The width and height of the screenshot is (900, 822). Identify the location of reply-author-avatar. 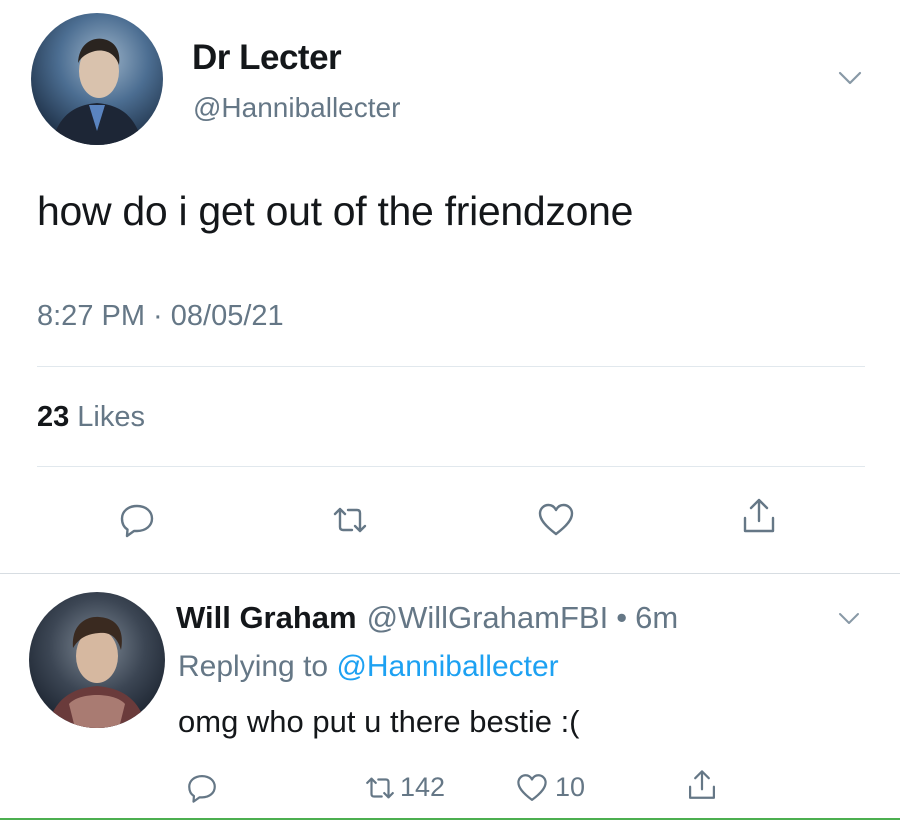
(97, 660).